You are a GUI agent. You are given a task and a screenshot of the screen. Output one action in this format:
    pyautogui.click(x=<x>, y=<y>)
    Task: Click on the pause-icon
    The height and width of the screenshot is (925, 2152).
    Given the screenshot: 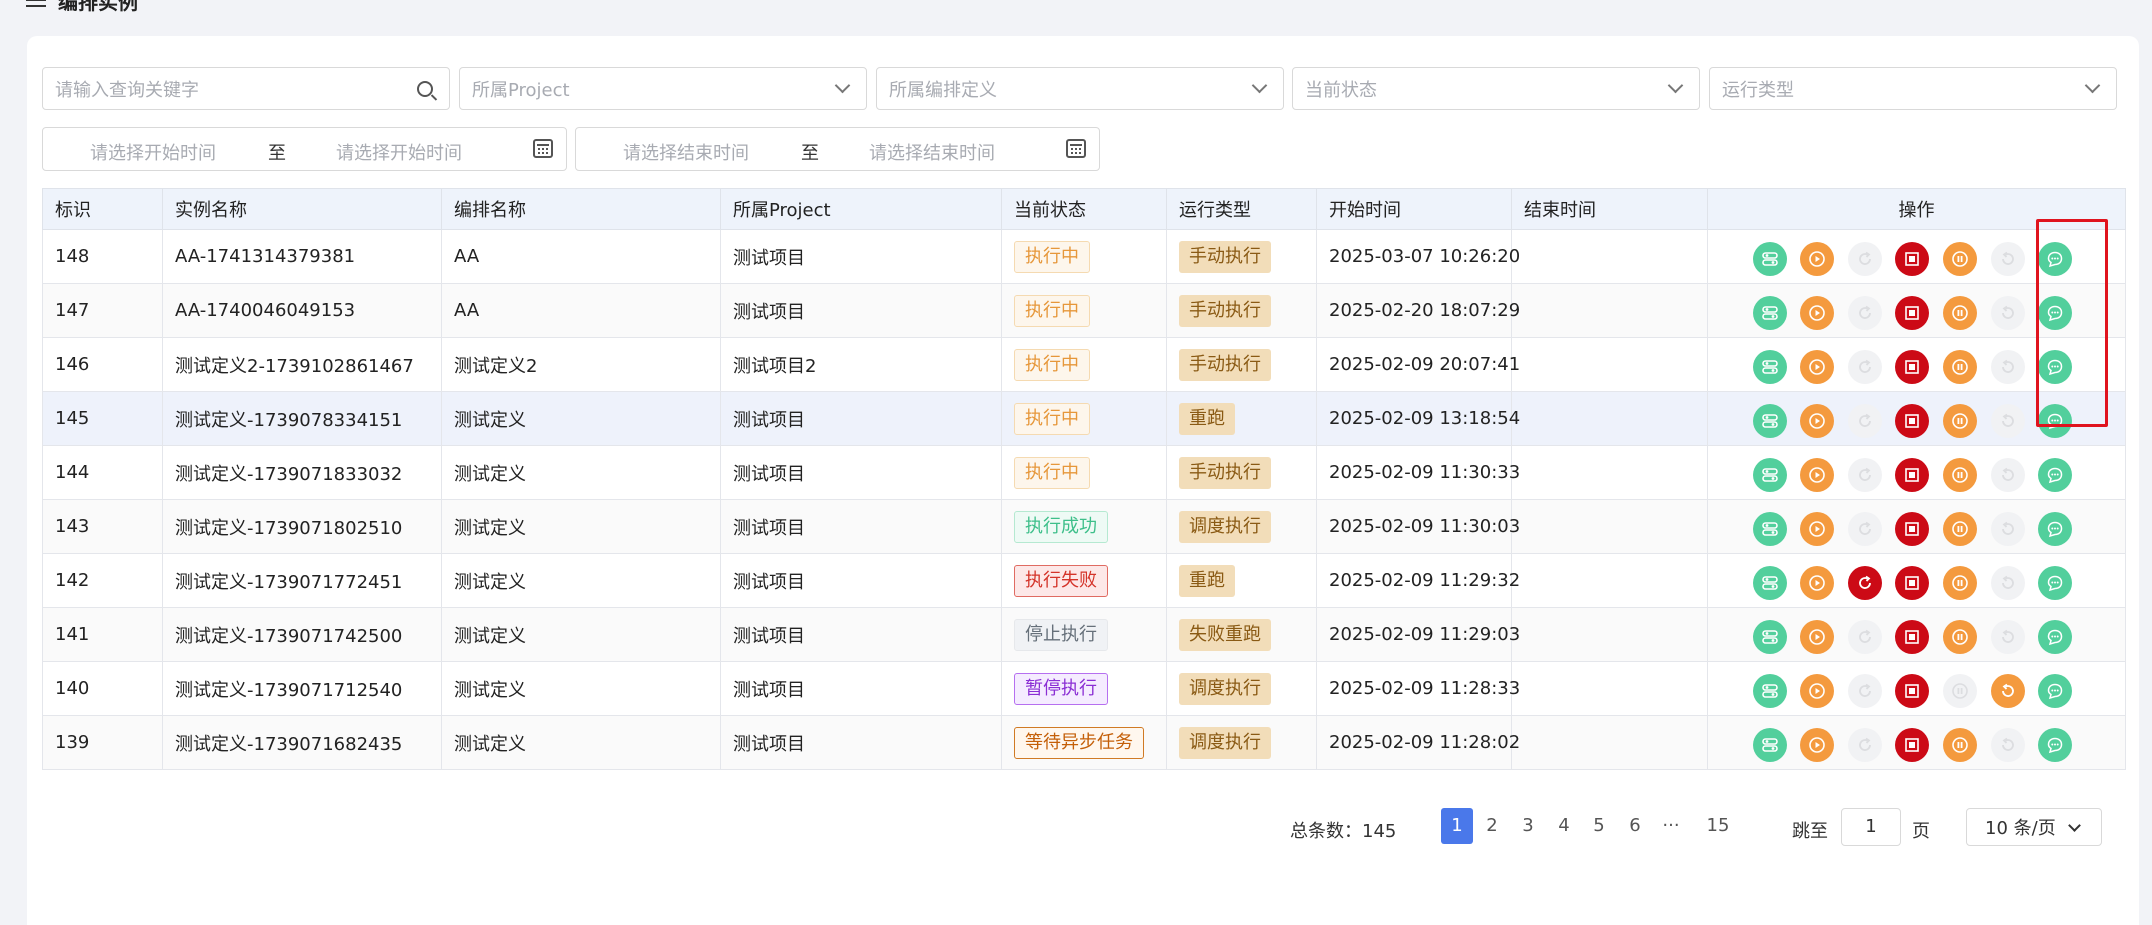 What is the action you would take?
    pyautogui.click(x=1960, y=313)
    